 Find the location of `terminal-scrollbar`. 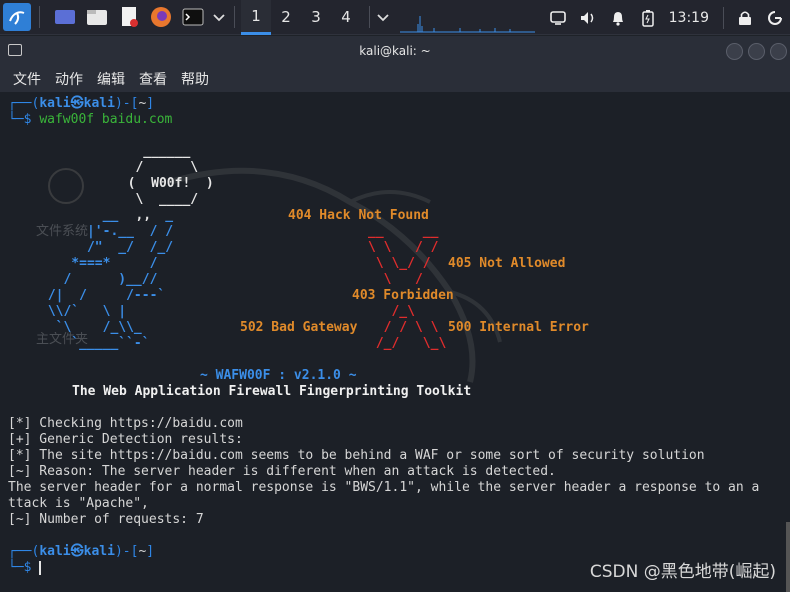

terminal-scrollbar is located at coordinates (788, 557).